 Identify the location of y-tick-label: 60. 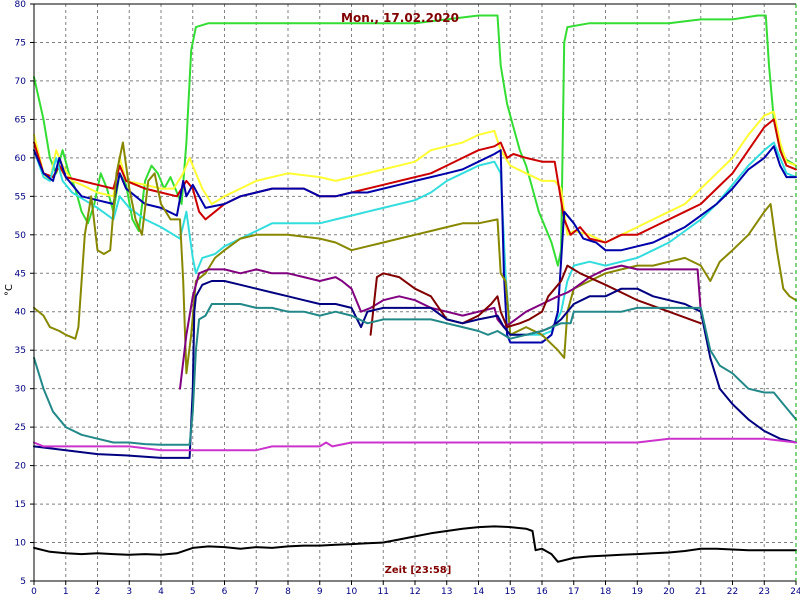
(21, 159).